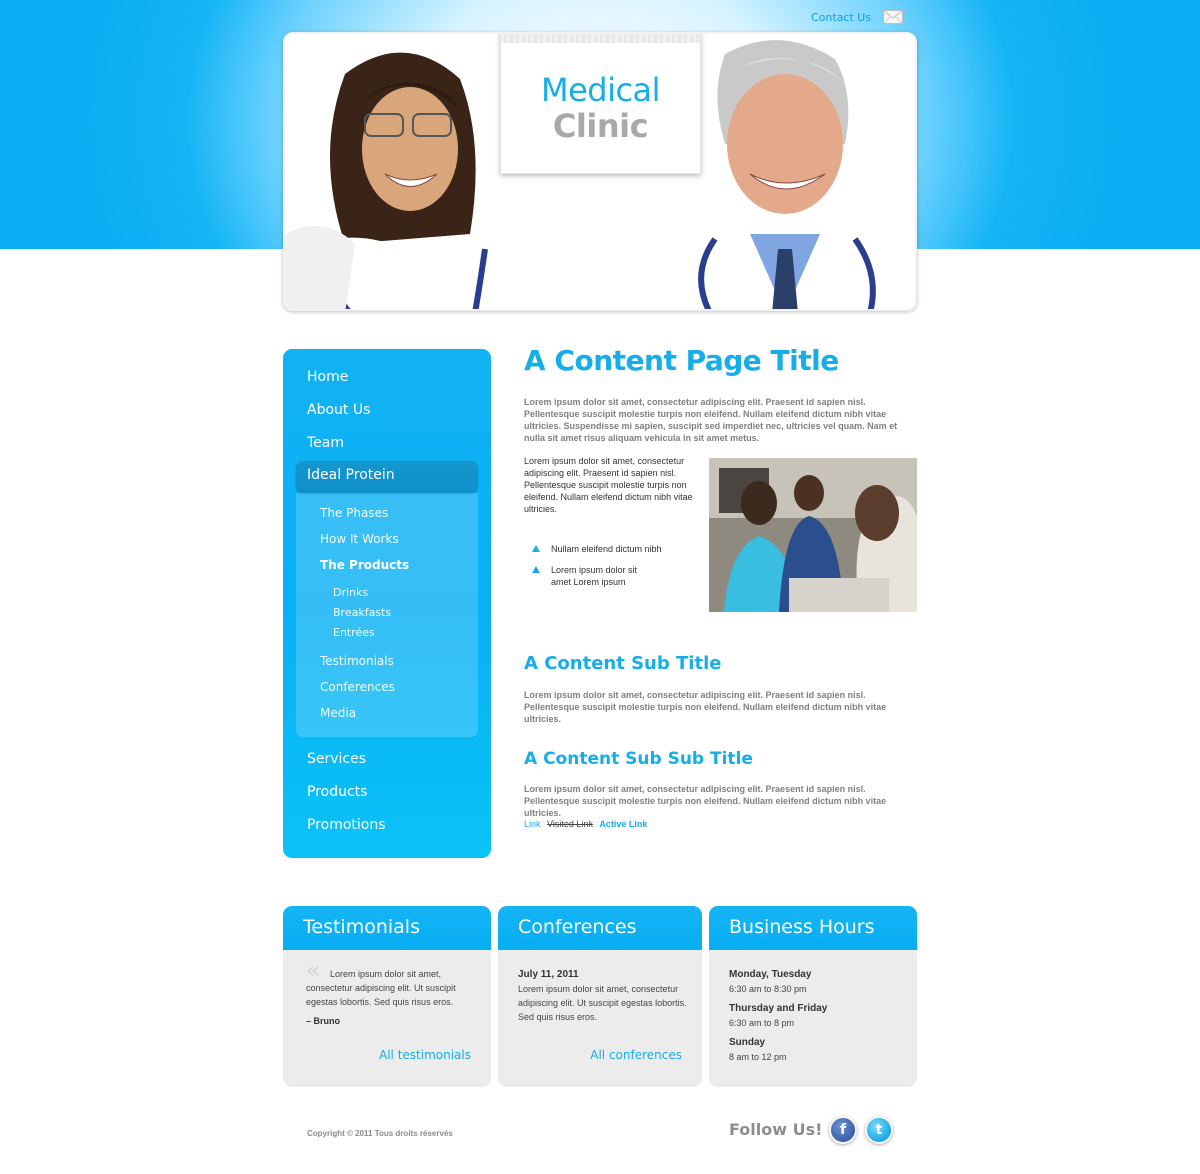  What do you see at coordinates (600, 928) in the screenshot?
I see `conferences-box-title: Conferences` at bounding box center [600, 928].